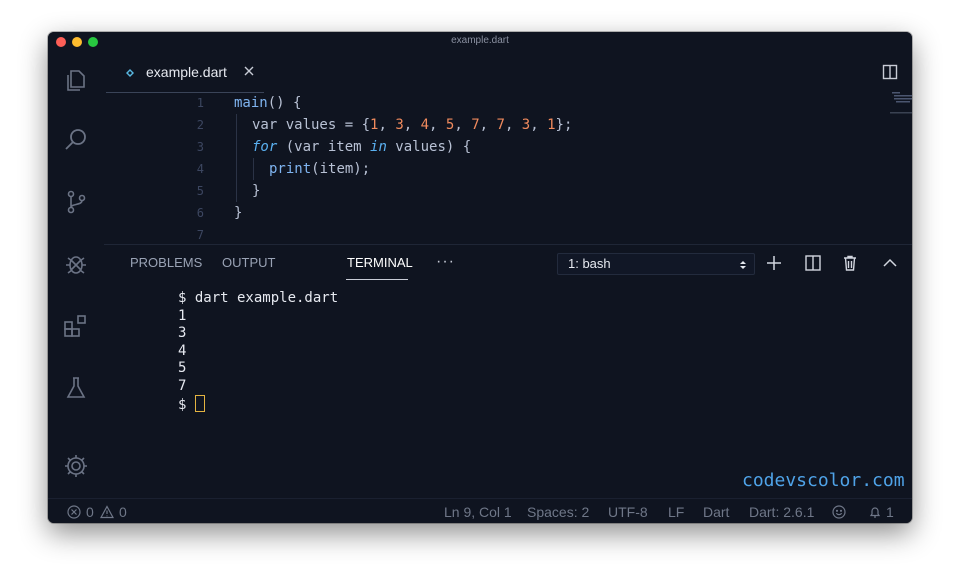  What do you see at coordinates (284, 103) in the screenshot?
I see `code-token: () {` at bounding box center [284, 103].